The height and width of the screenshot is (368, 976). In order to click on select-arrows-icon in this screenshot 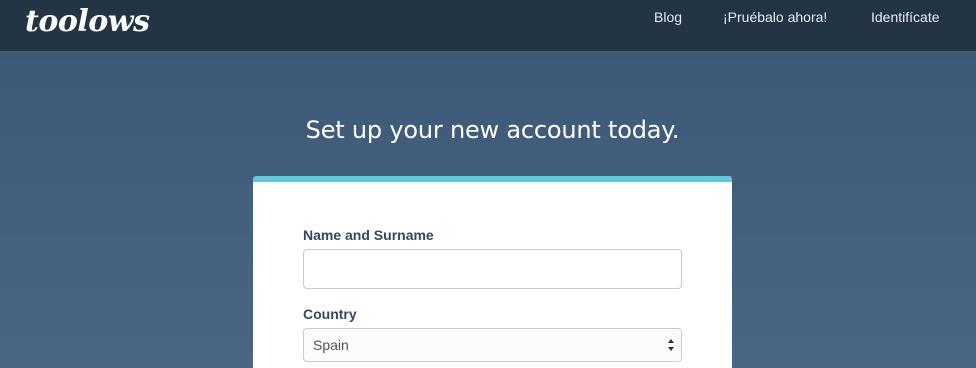, I will do `click(671, 345)`.